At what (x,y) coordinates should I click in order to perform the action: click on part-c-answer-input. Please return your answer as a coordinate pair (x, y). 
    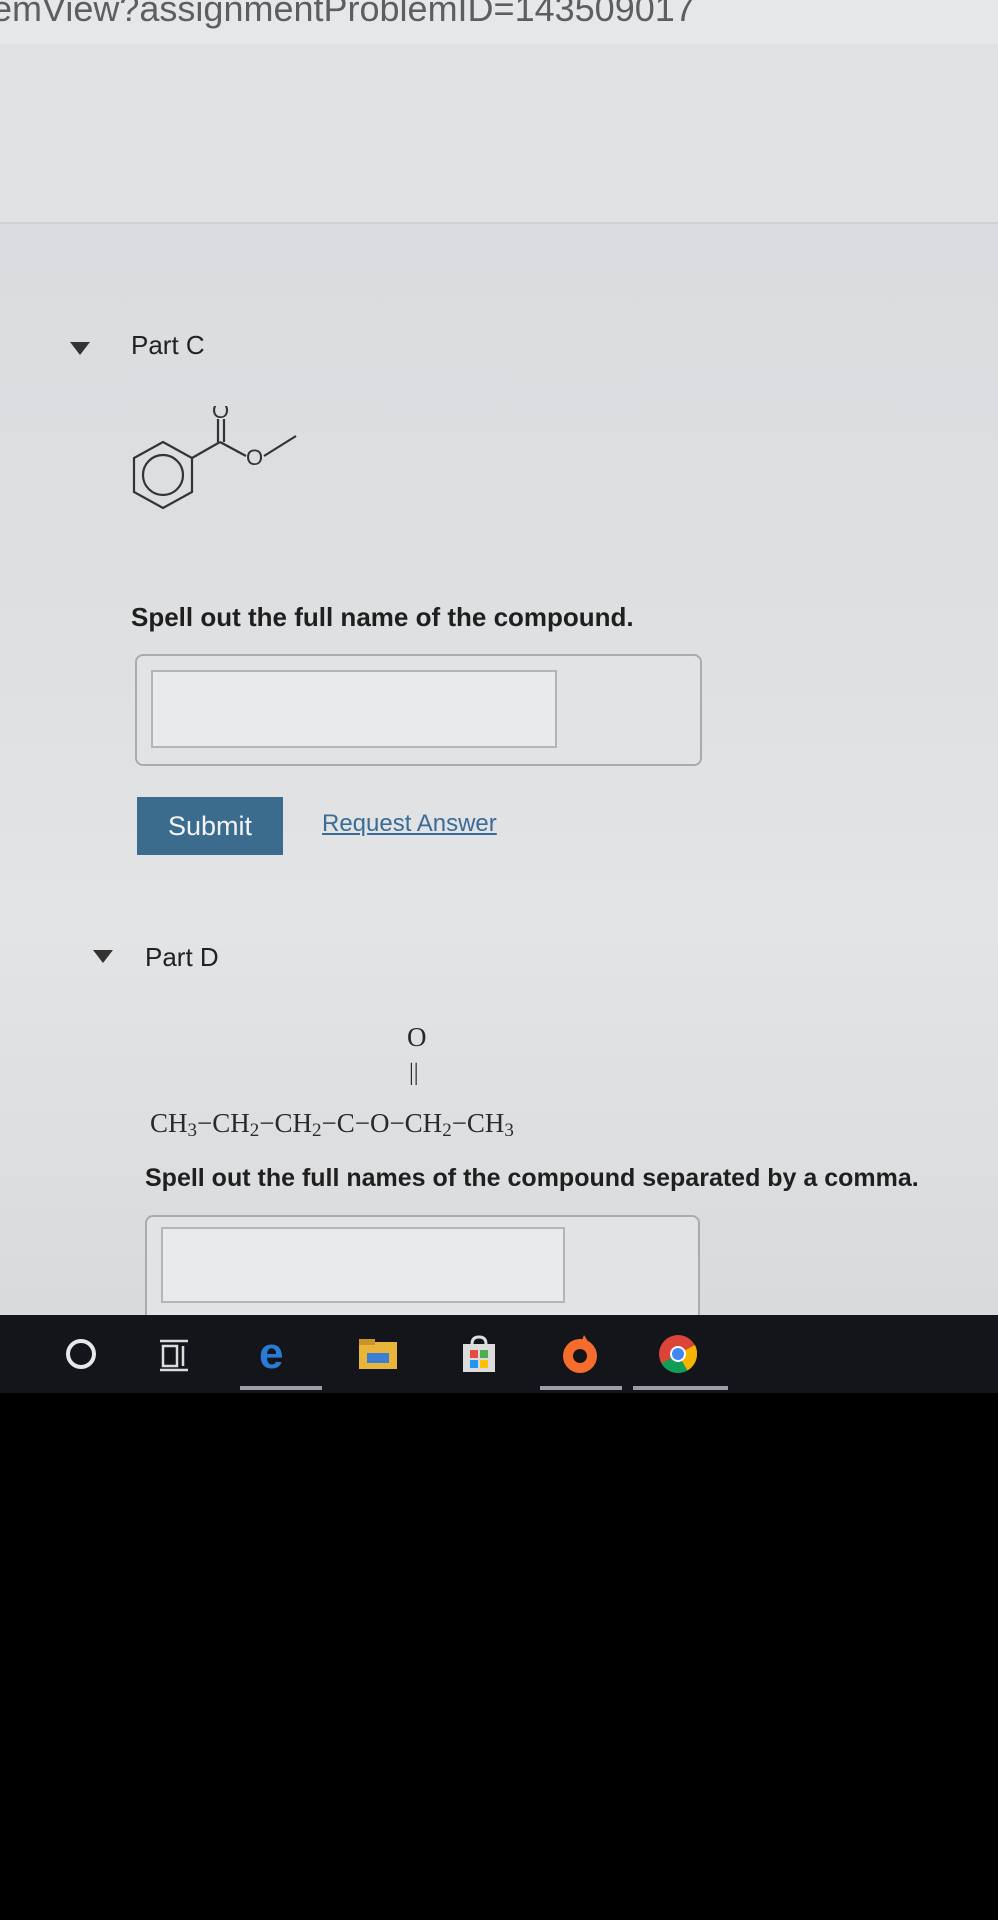
    Looking at the image, I should click on (354, 709).